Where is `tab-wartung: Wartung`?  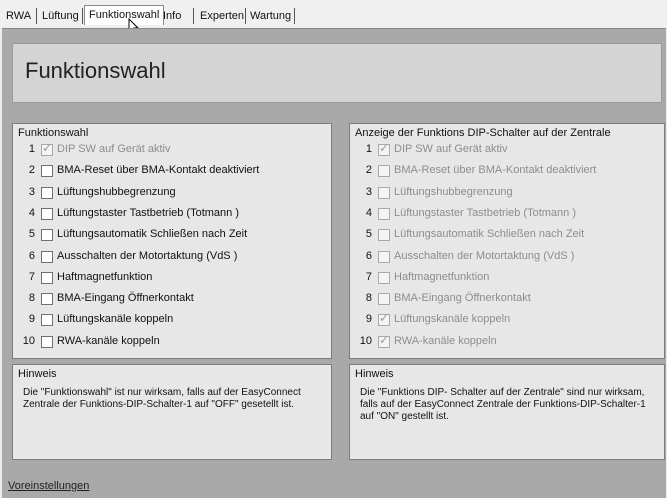 tab-wartung: Wartung is located at coordinates (270, 16).